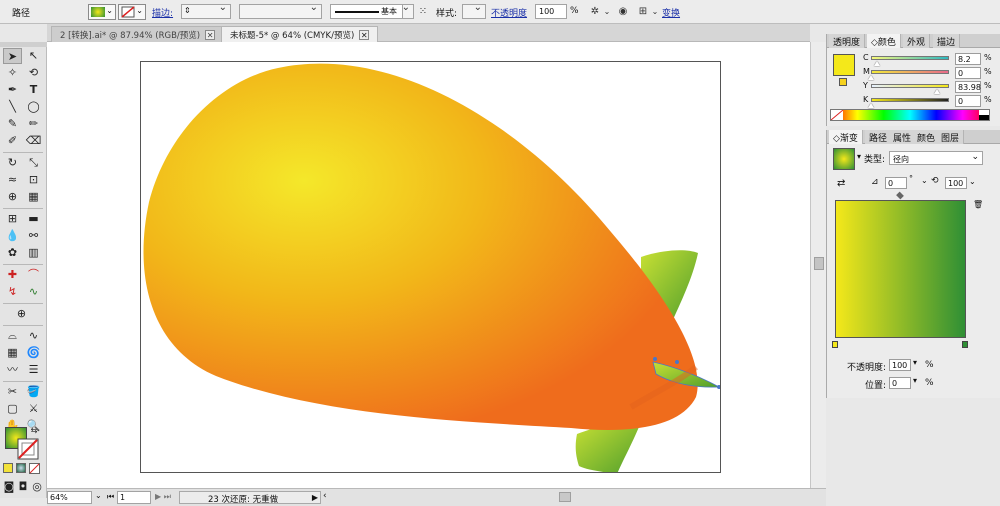 The width and height of the screenshot is (1000, 506). I want to click on brush-dropdown, so click(408, 10).